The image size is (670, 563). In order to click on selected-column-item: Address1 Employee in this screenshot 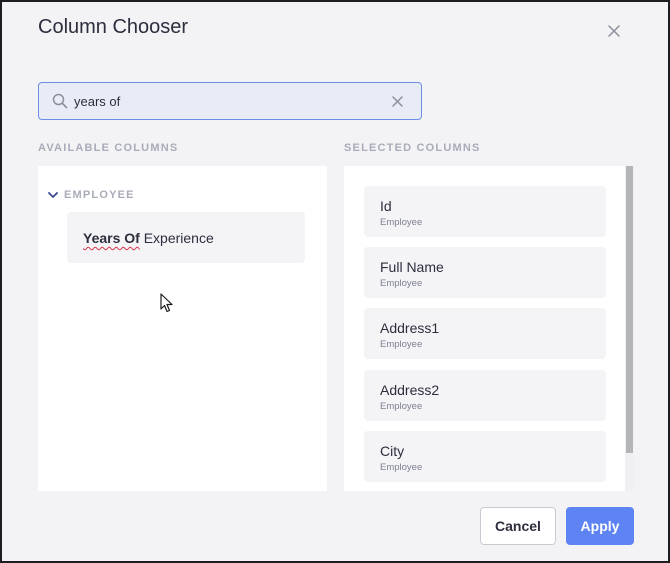, I will do `click(485, 333)`.